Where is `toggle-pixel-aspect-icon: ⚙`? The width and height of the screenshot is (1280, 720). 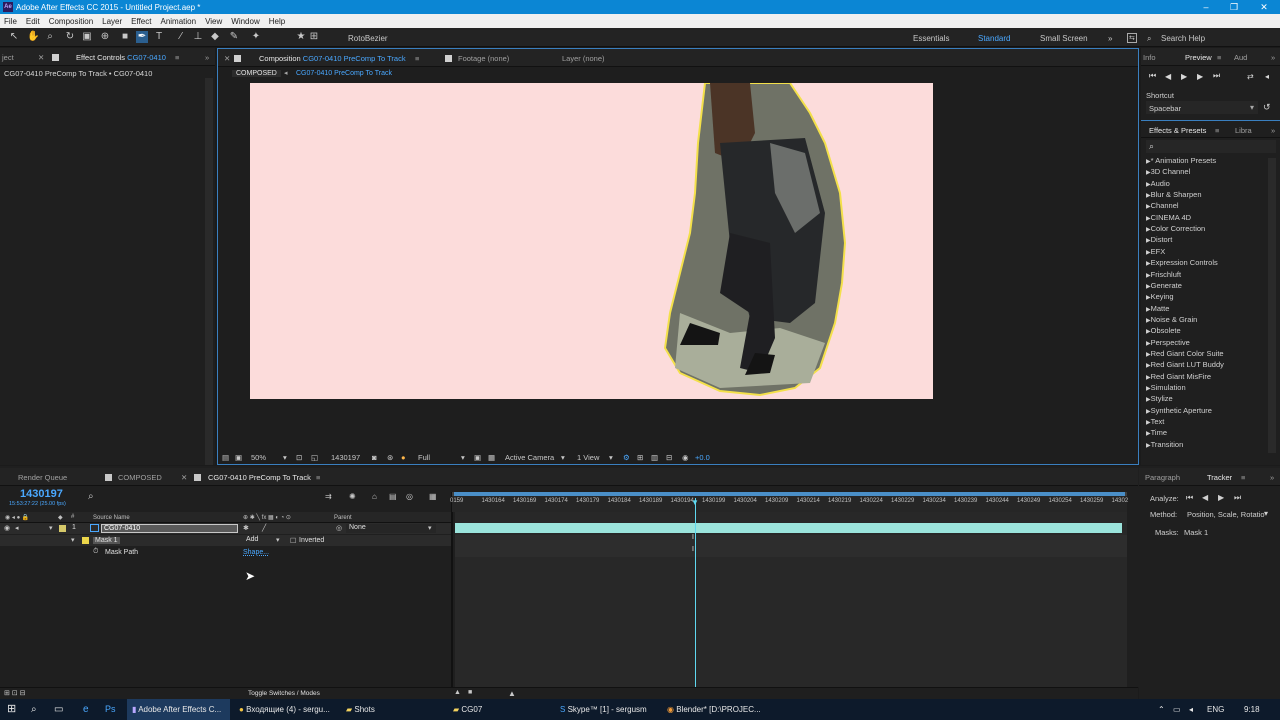 toggle-pixel-aspect-icon: ⚙ is located at coordinates (626, 457).